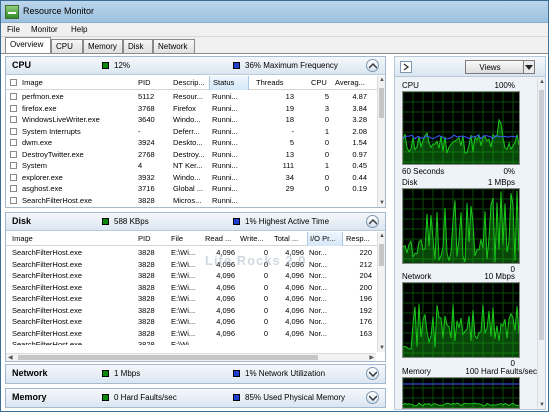 The height and width of the screenshot is (412, 549). What do you see at coordinates (461, 226) in the screenshot?
I see `disk-graph` at bounding box center [461, 226].